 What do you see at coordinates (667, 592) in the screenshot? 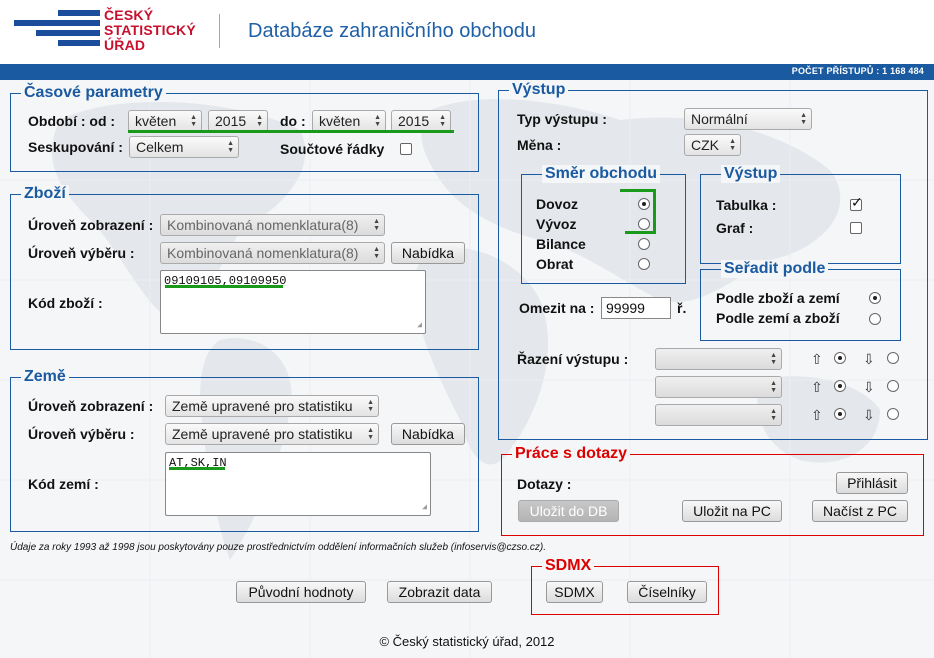
I see `codelists-button: Číselníky` at bounding box center [667, 592].